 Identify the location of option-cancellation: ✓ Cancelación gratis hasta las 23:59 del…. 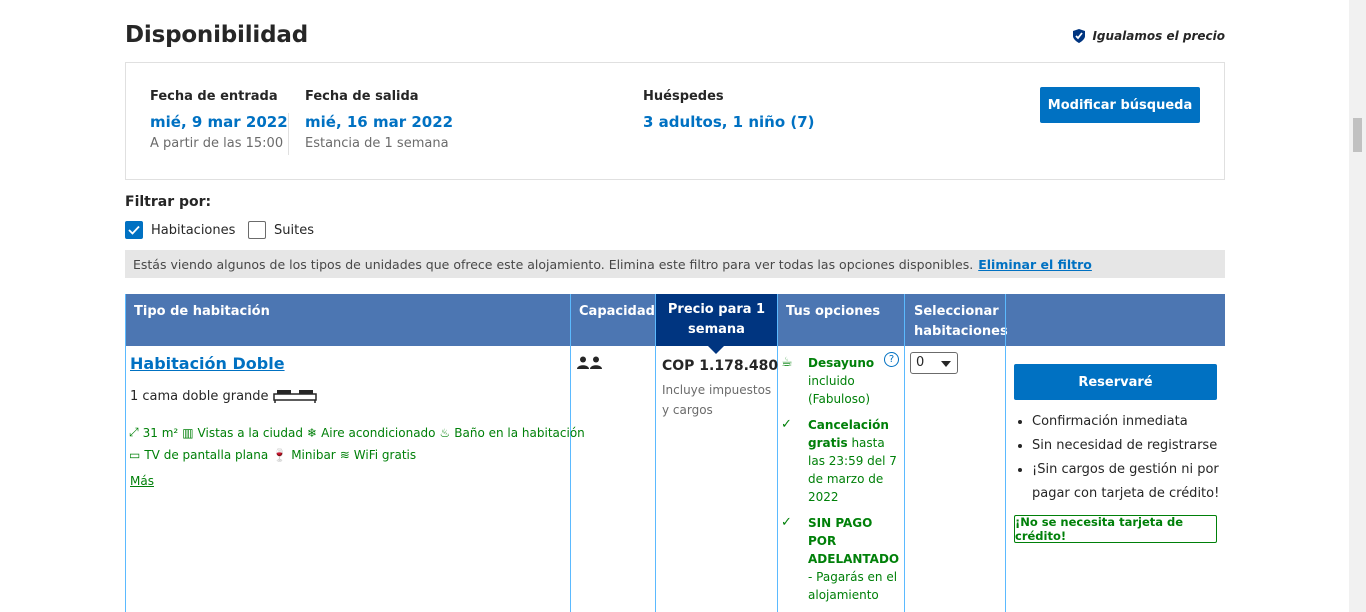
(839, 461).